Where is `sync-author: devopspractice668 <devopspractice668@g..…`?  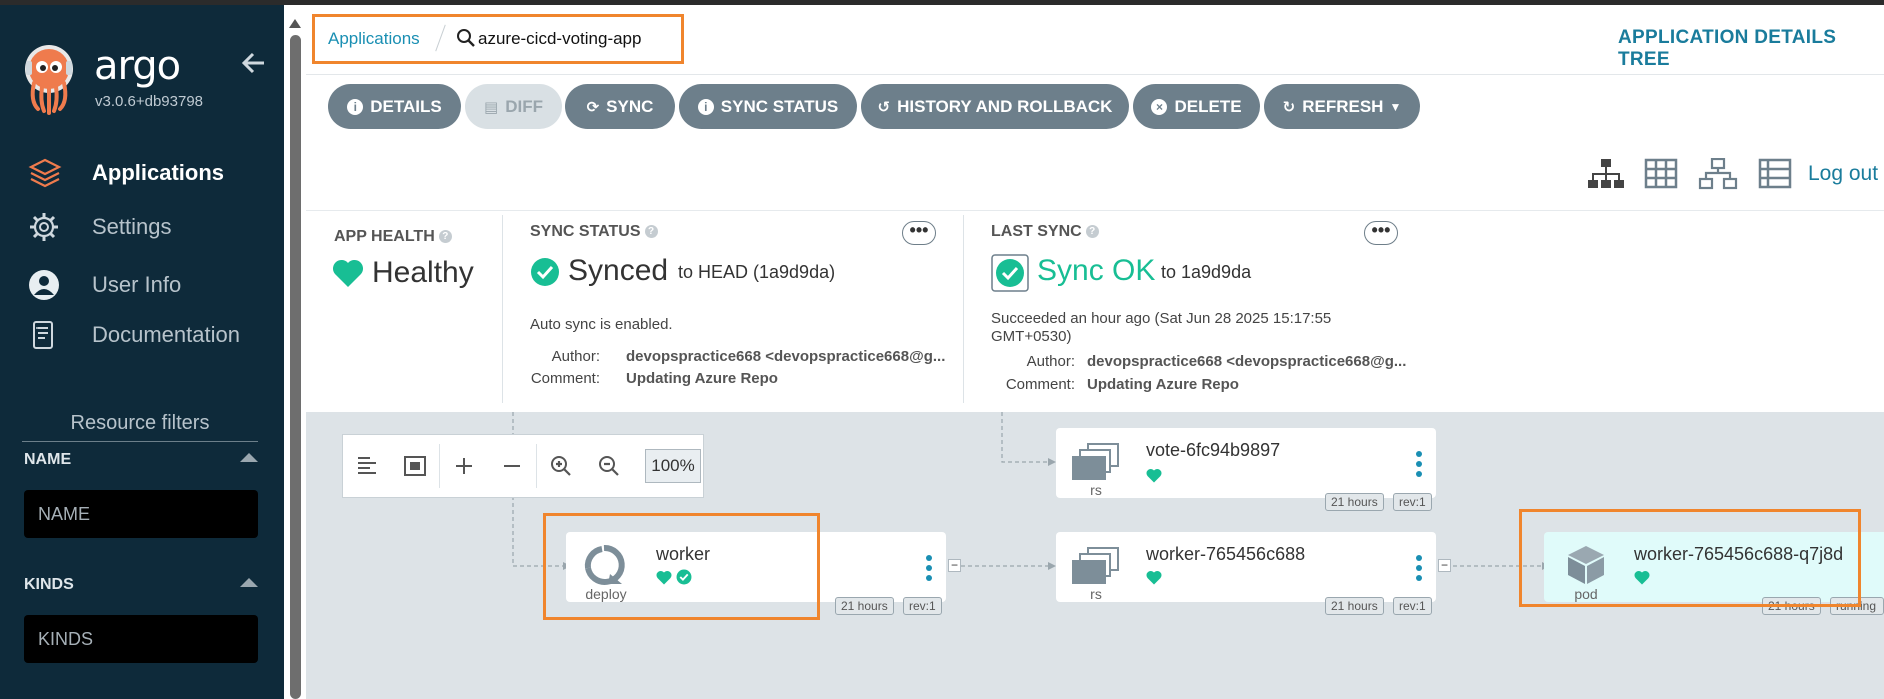 sync-author: devopspractice668 <devopspractice668@g..… is located at coordinates (786, 356).